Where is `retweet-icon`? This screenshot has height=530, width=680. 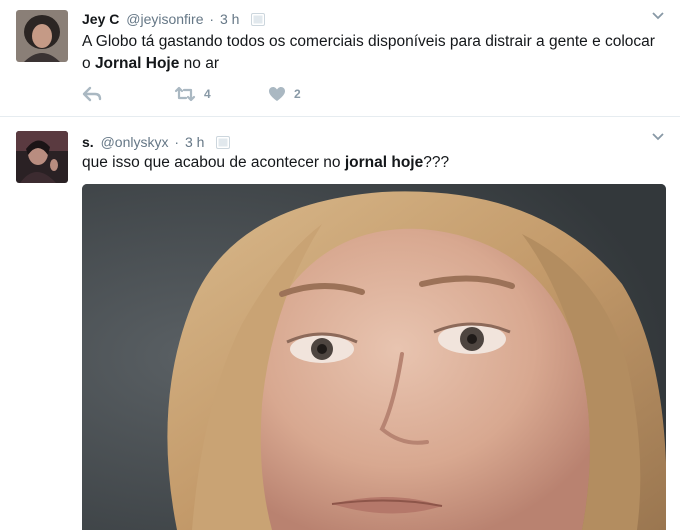 retweet-icon is located at coordinates (185, 94).